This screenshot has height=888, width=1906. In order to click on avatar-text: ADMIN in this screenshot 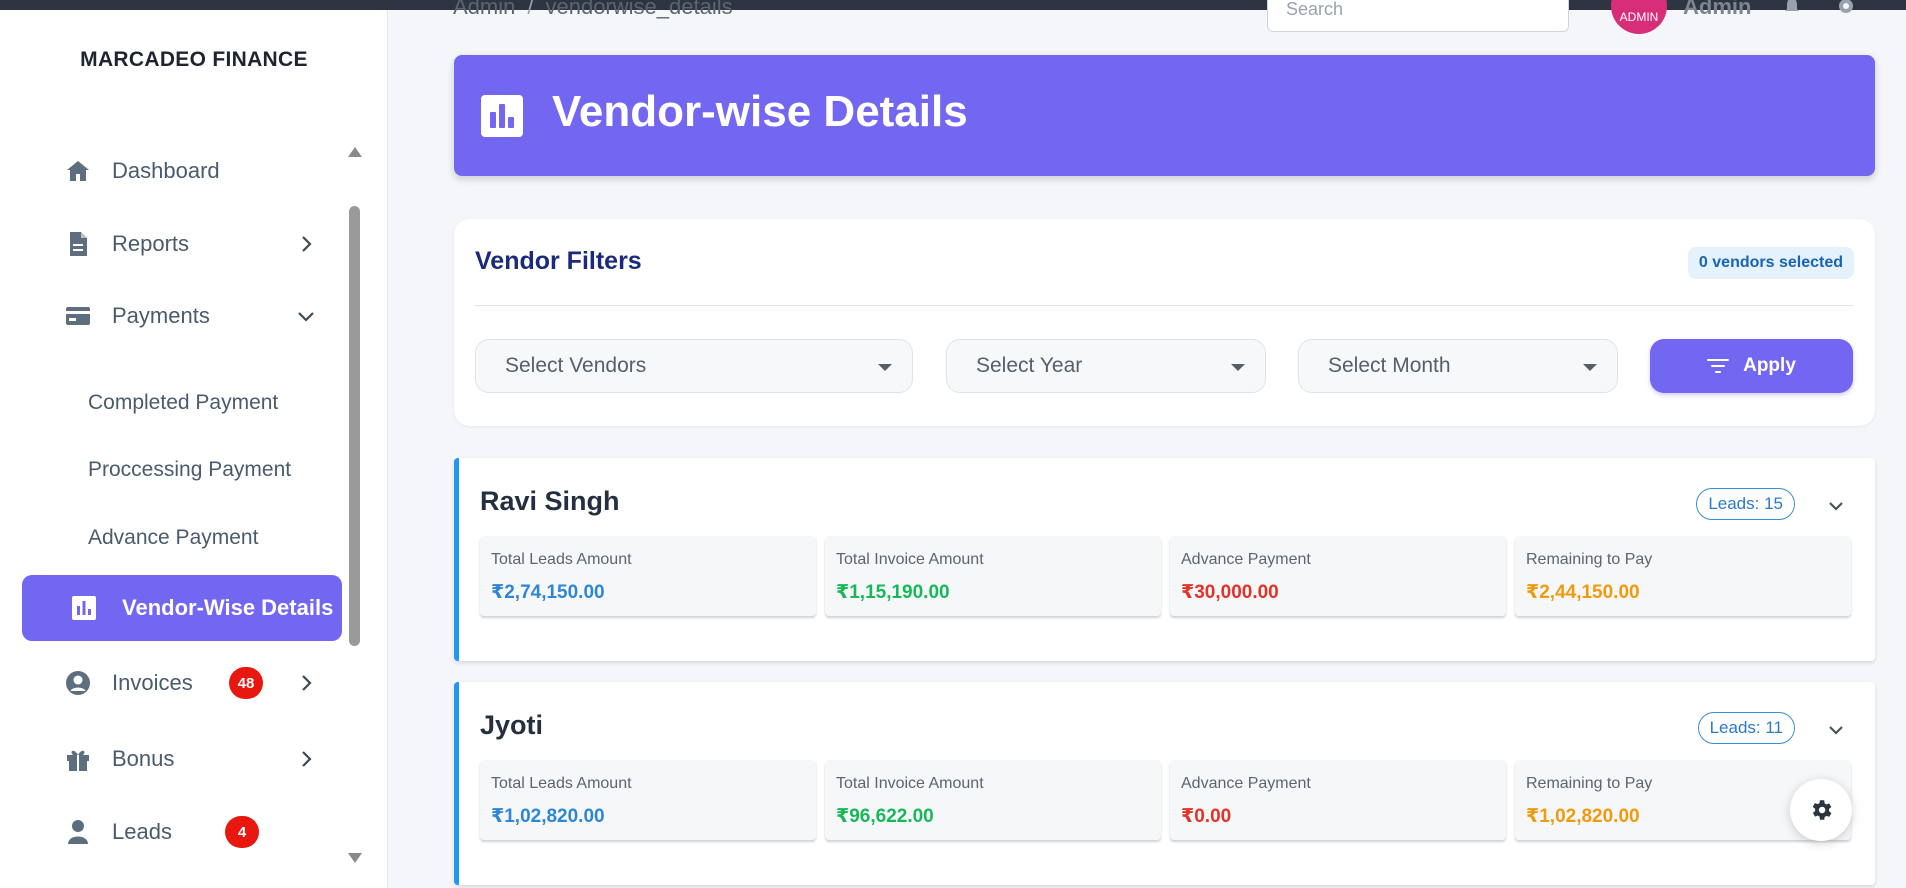, I will do `click(1639, 17)`.